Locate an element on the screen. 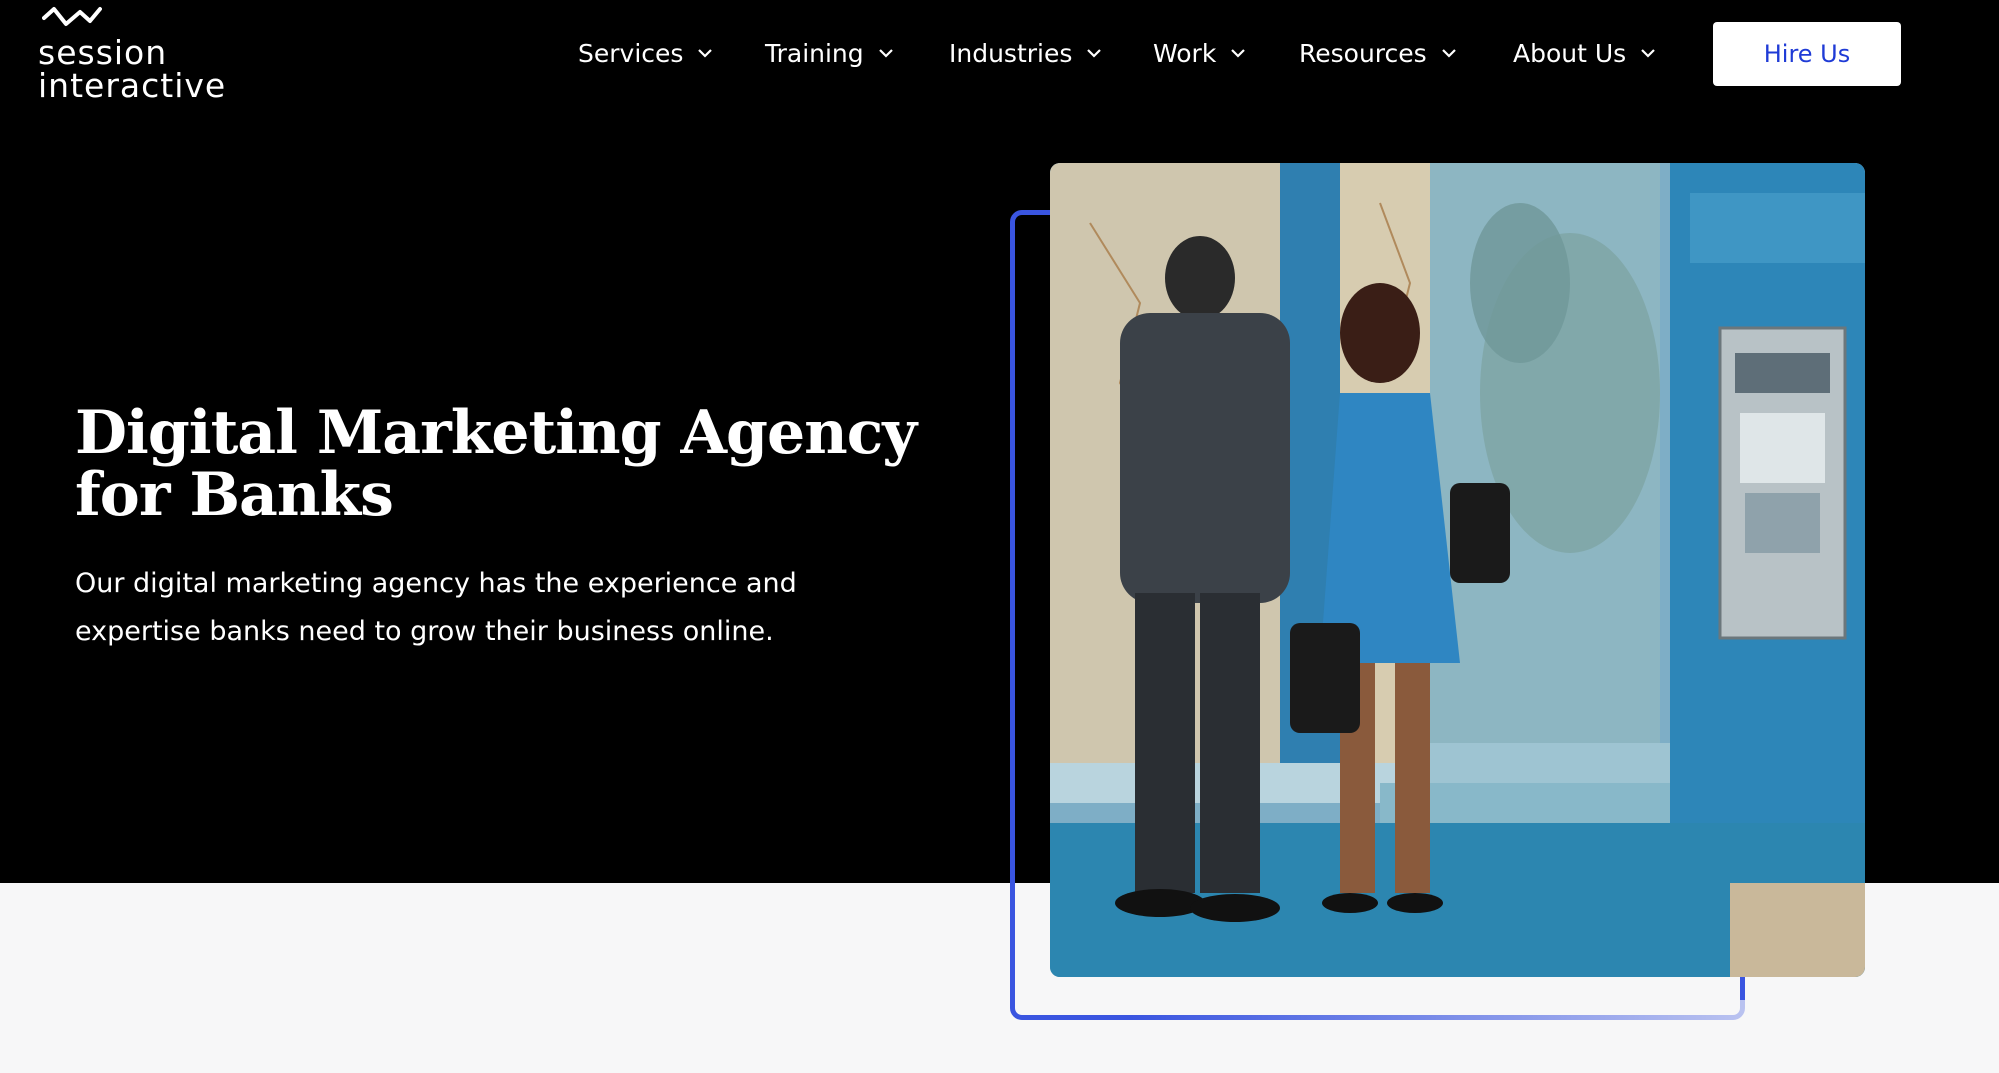 The image size is (1999, 1073). nav-item-work: Work is located at coordinates (1200, 53).